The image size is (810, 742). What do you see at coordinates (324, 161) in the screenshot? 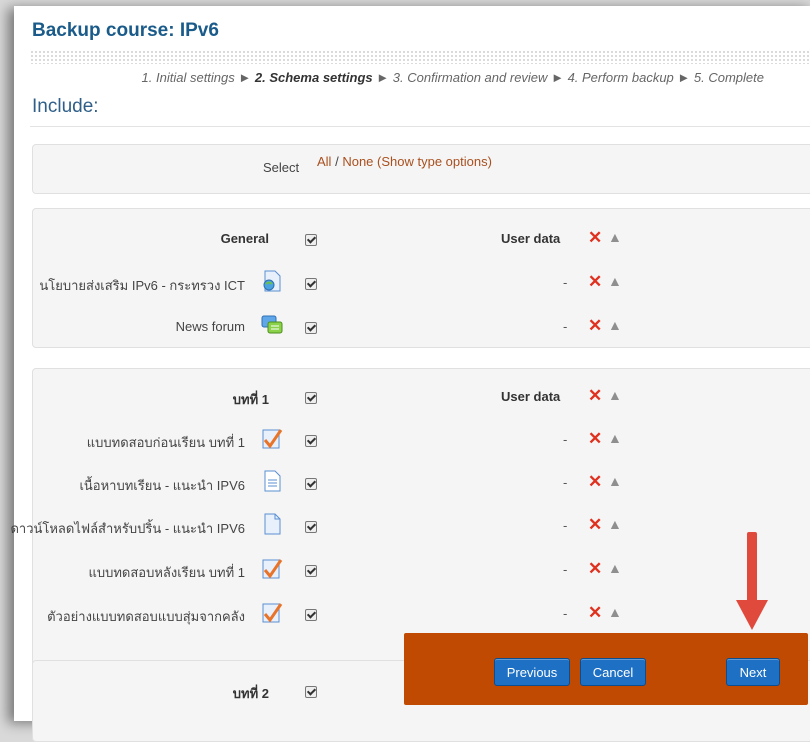
I see `select-all-link: All` at bounding box center [324, 161].